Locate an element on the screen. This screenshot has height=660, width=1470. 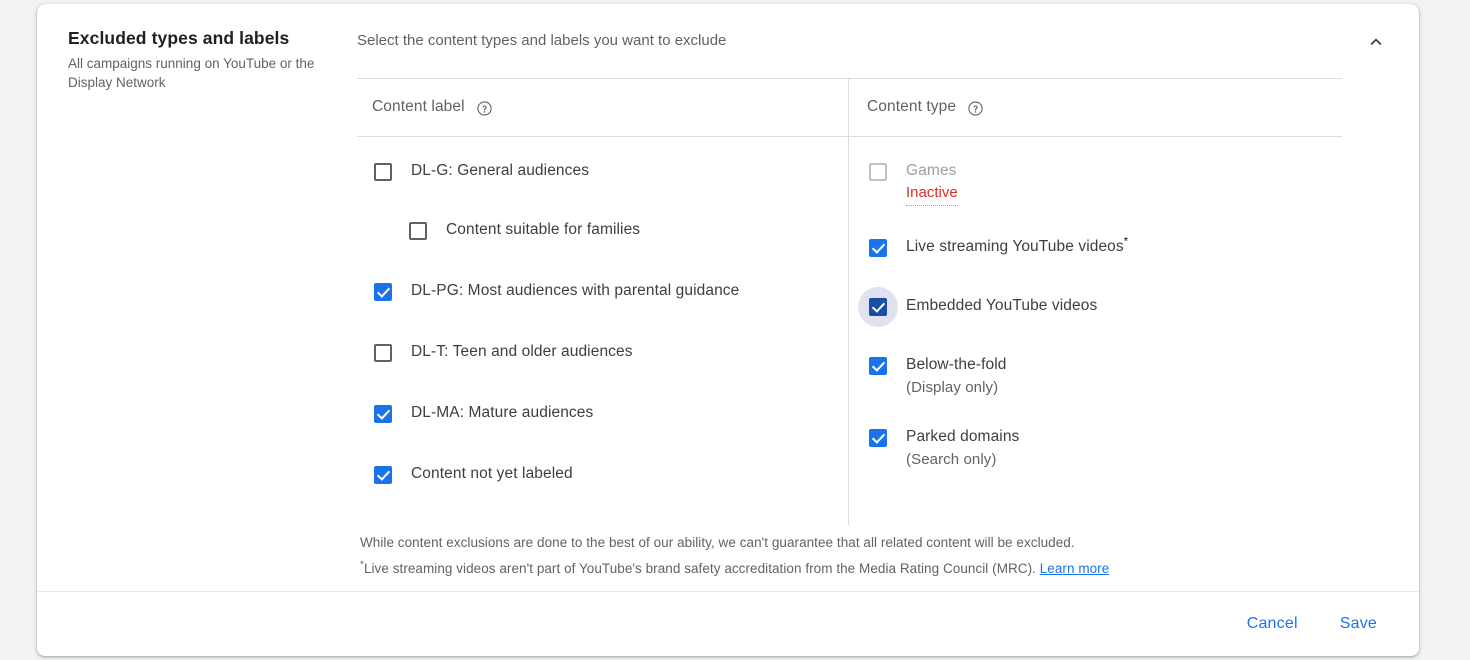
checkbox-label-live-streaming-youtube-videos: Live streaming YouTube videos is located at coordinates (1015, 246).